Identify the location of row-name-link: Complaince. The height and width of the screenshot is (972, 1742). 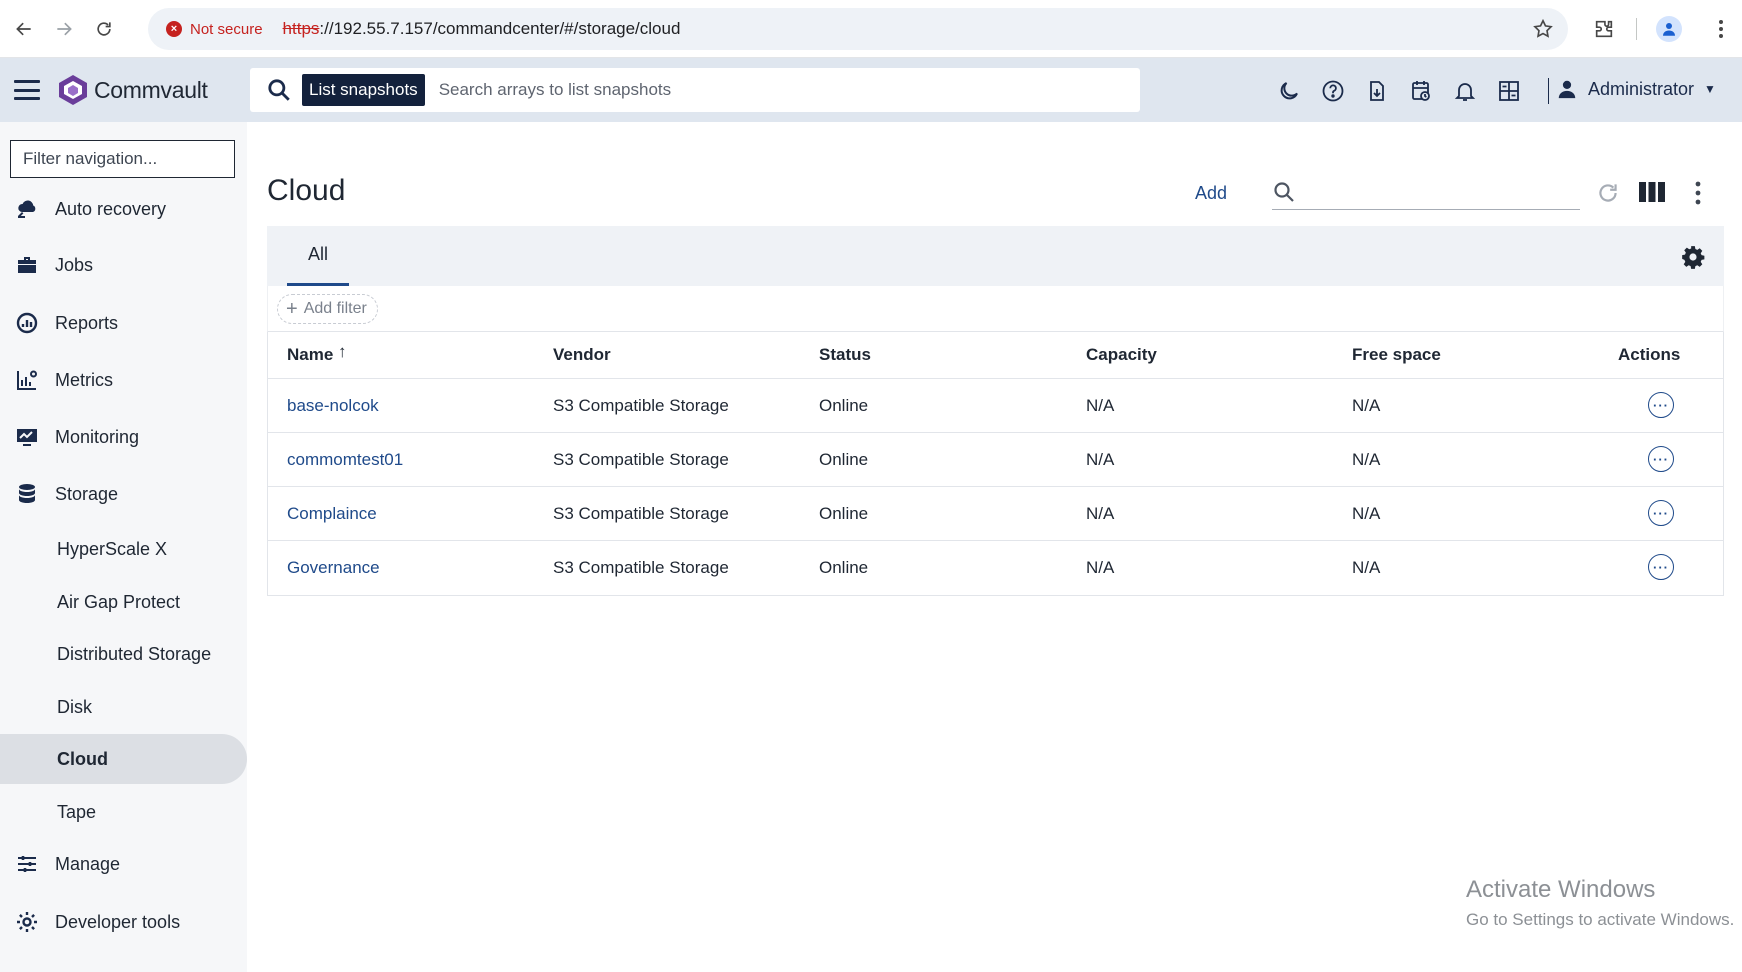
(332, 514).